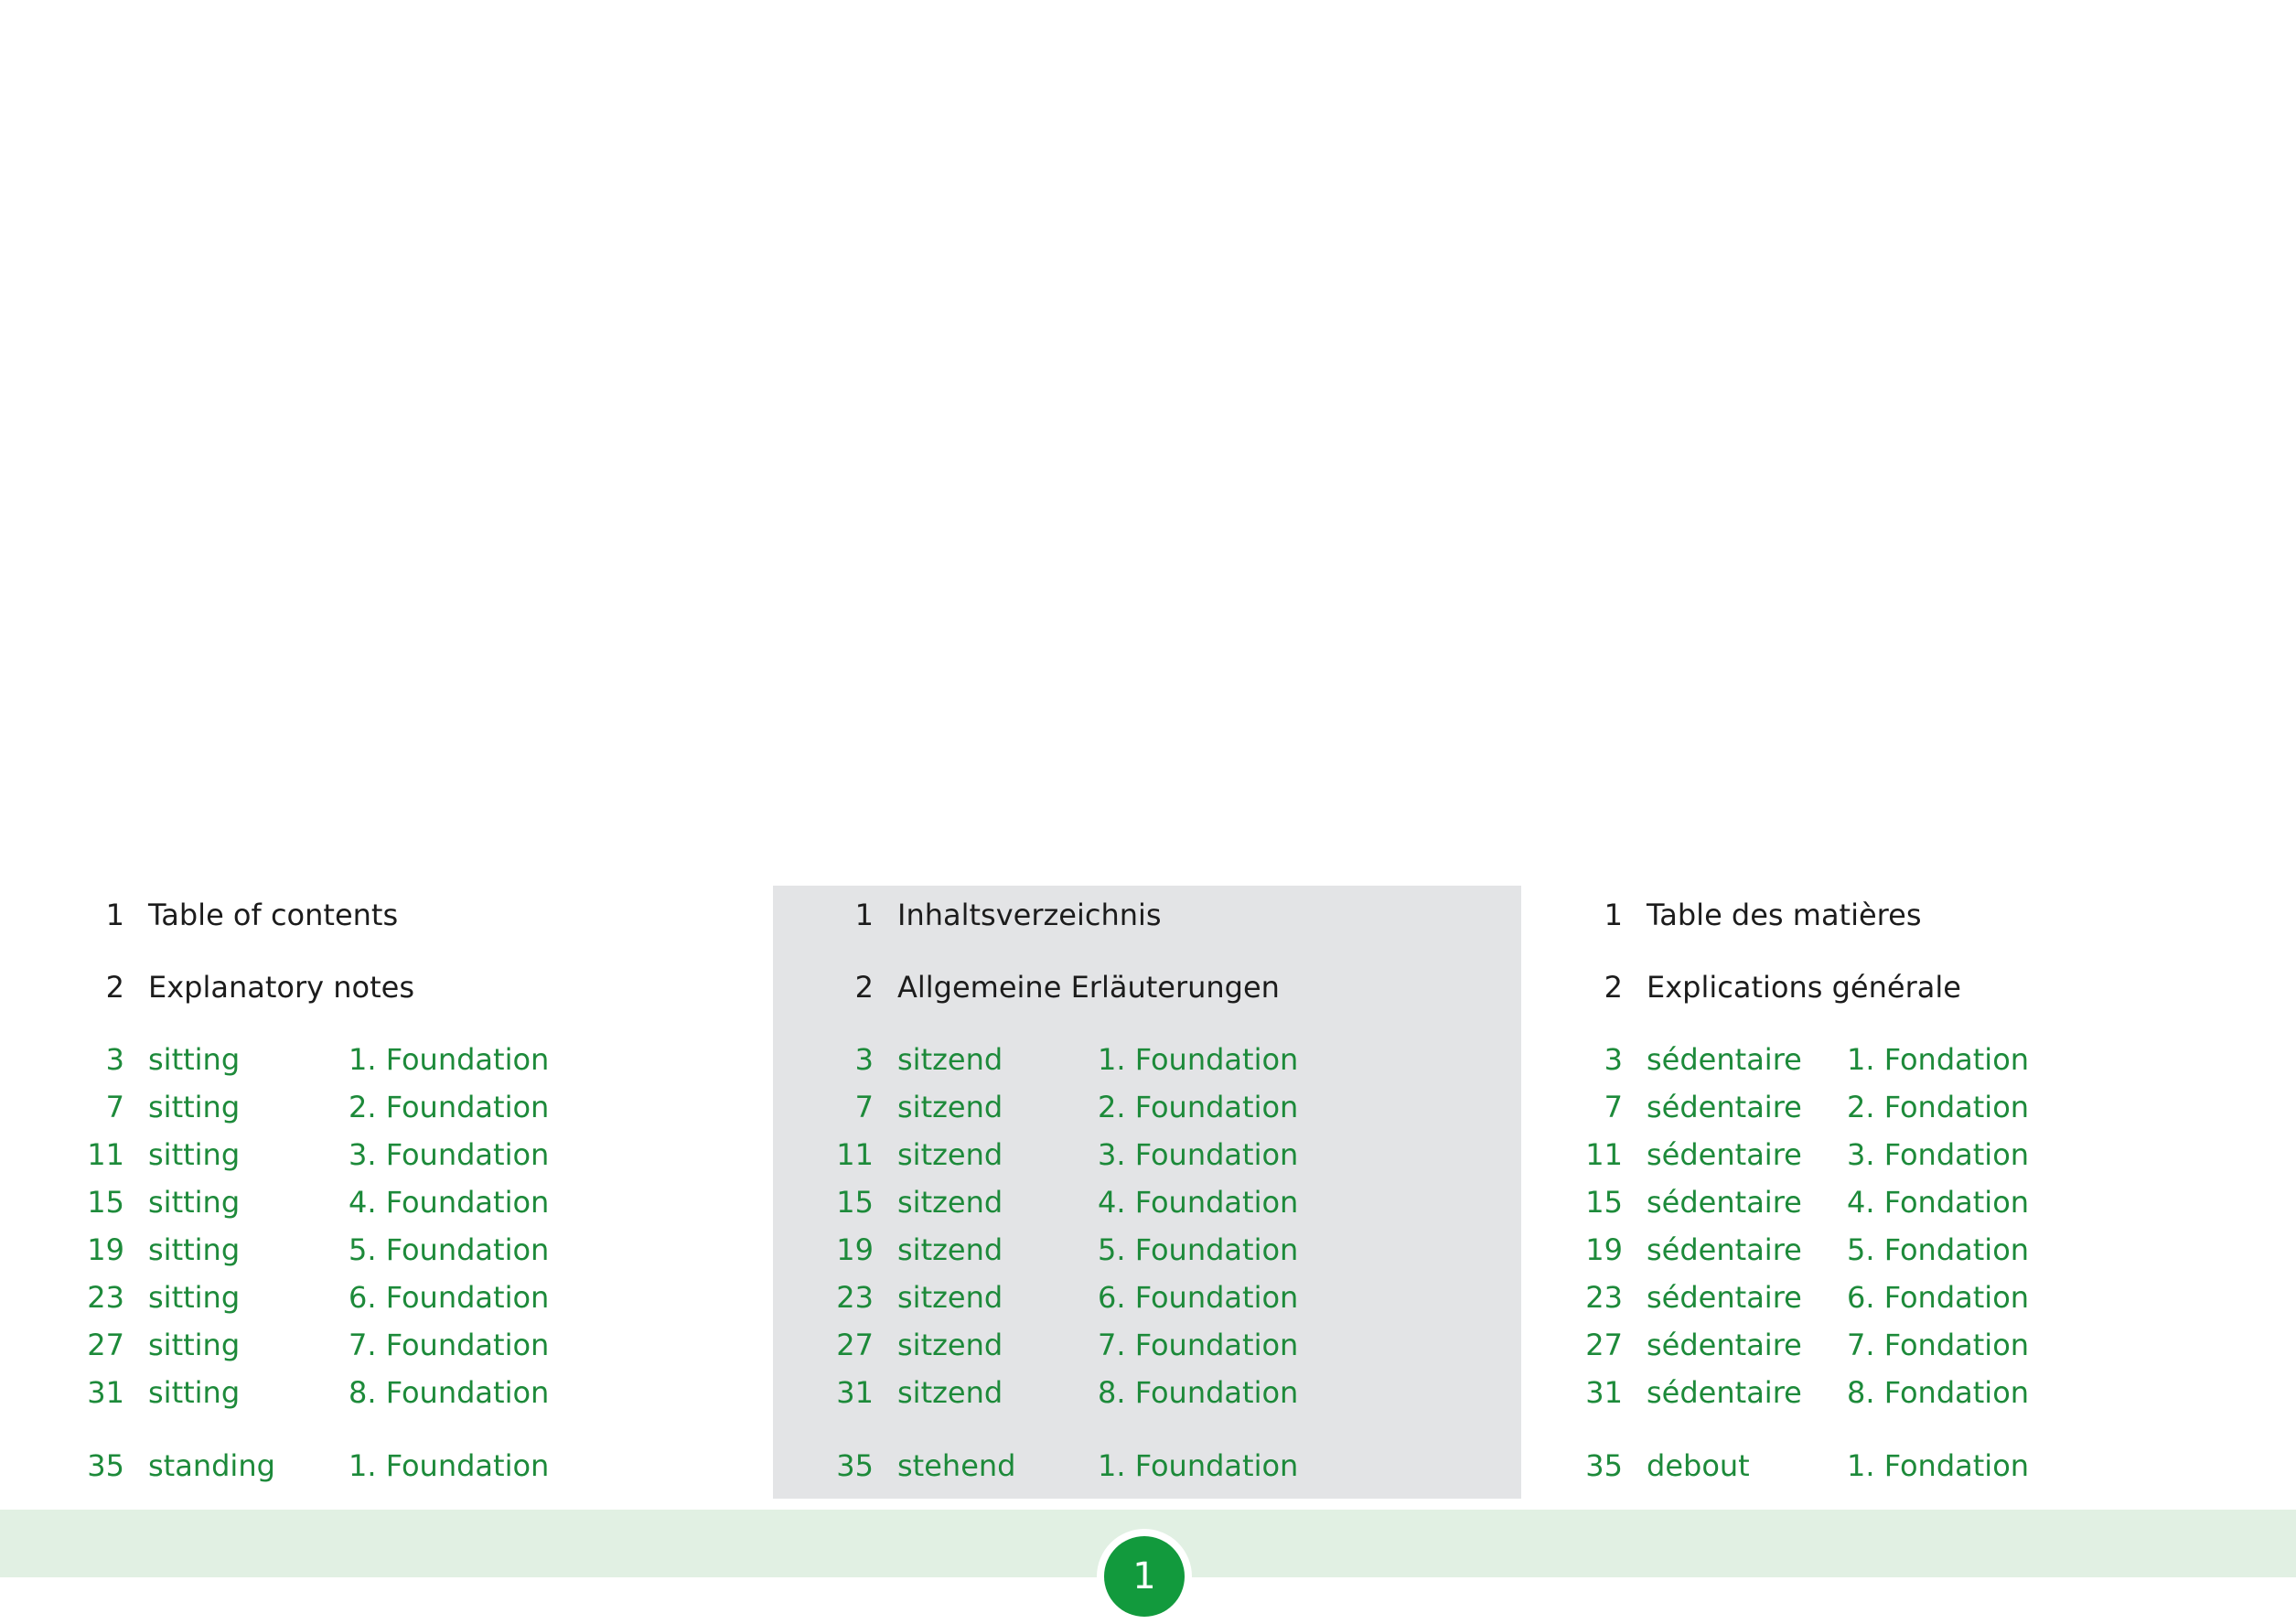  Describe the element at coordinates (211, 1465) in the screenshot. I see `toc-title: standing` at that location.